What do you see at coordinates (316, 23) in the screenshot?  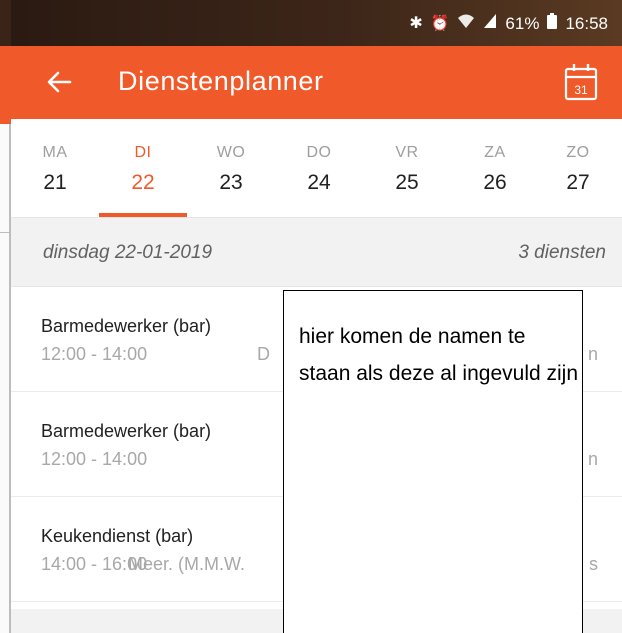 I see `status-bar: ✱ ⏰ 61% 16:58` at bounding box center [316, 23].